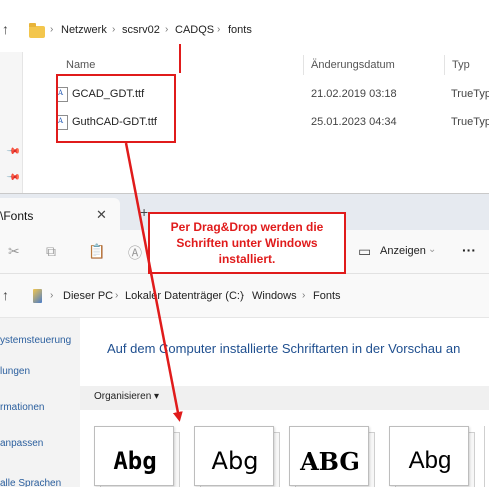  Describe the element at coordinates (486, 456) in the screenshot. I see `font-tile-partial` at that location.